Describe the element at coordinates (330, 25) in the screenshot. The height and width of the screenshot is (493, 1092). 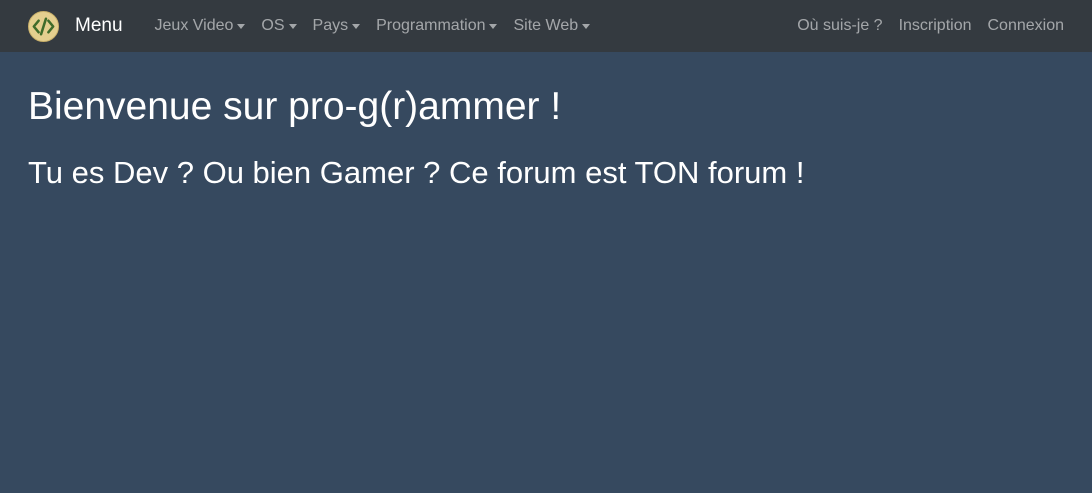
I see `nav-item-label: Pays` at that location.